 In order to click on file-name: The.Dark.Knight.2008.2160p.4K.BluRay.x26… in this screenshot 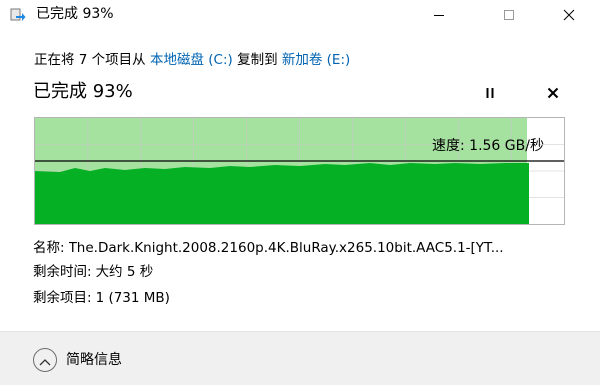, I will do `click(286, 248)`.